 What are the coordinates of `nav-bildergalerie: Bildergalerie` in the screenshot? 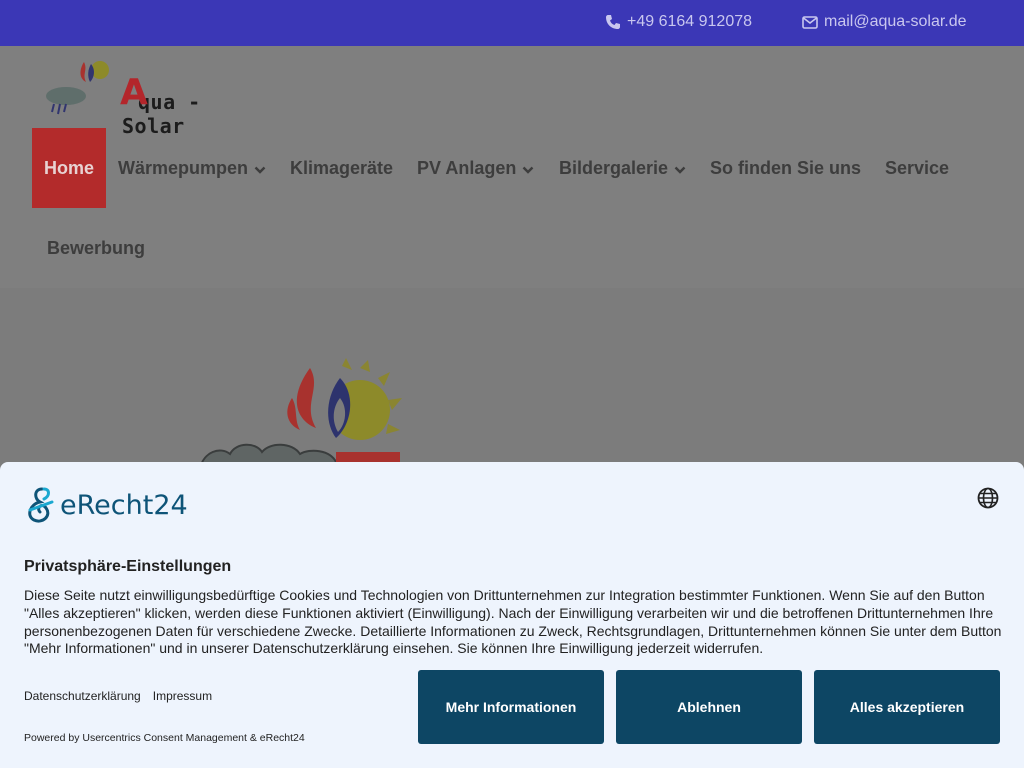 It's located at (622, 168).